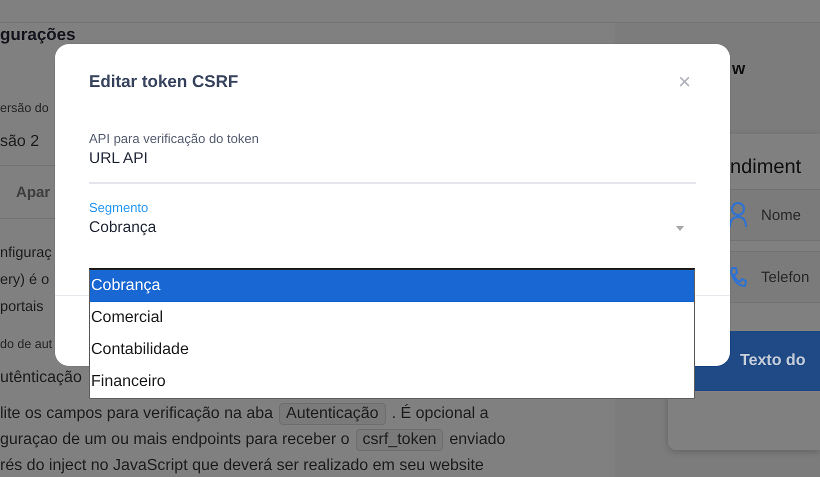 Image resolution: width=820 pixels, height=477 pixels. I want to click on help-text: rés do inject no JavaScript que deverá ser realizado em seu website, so click(242, 466).